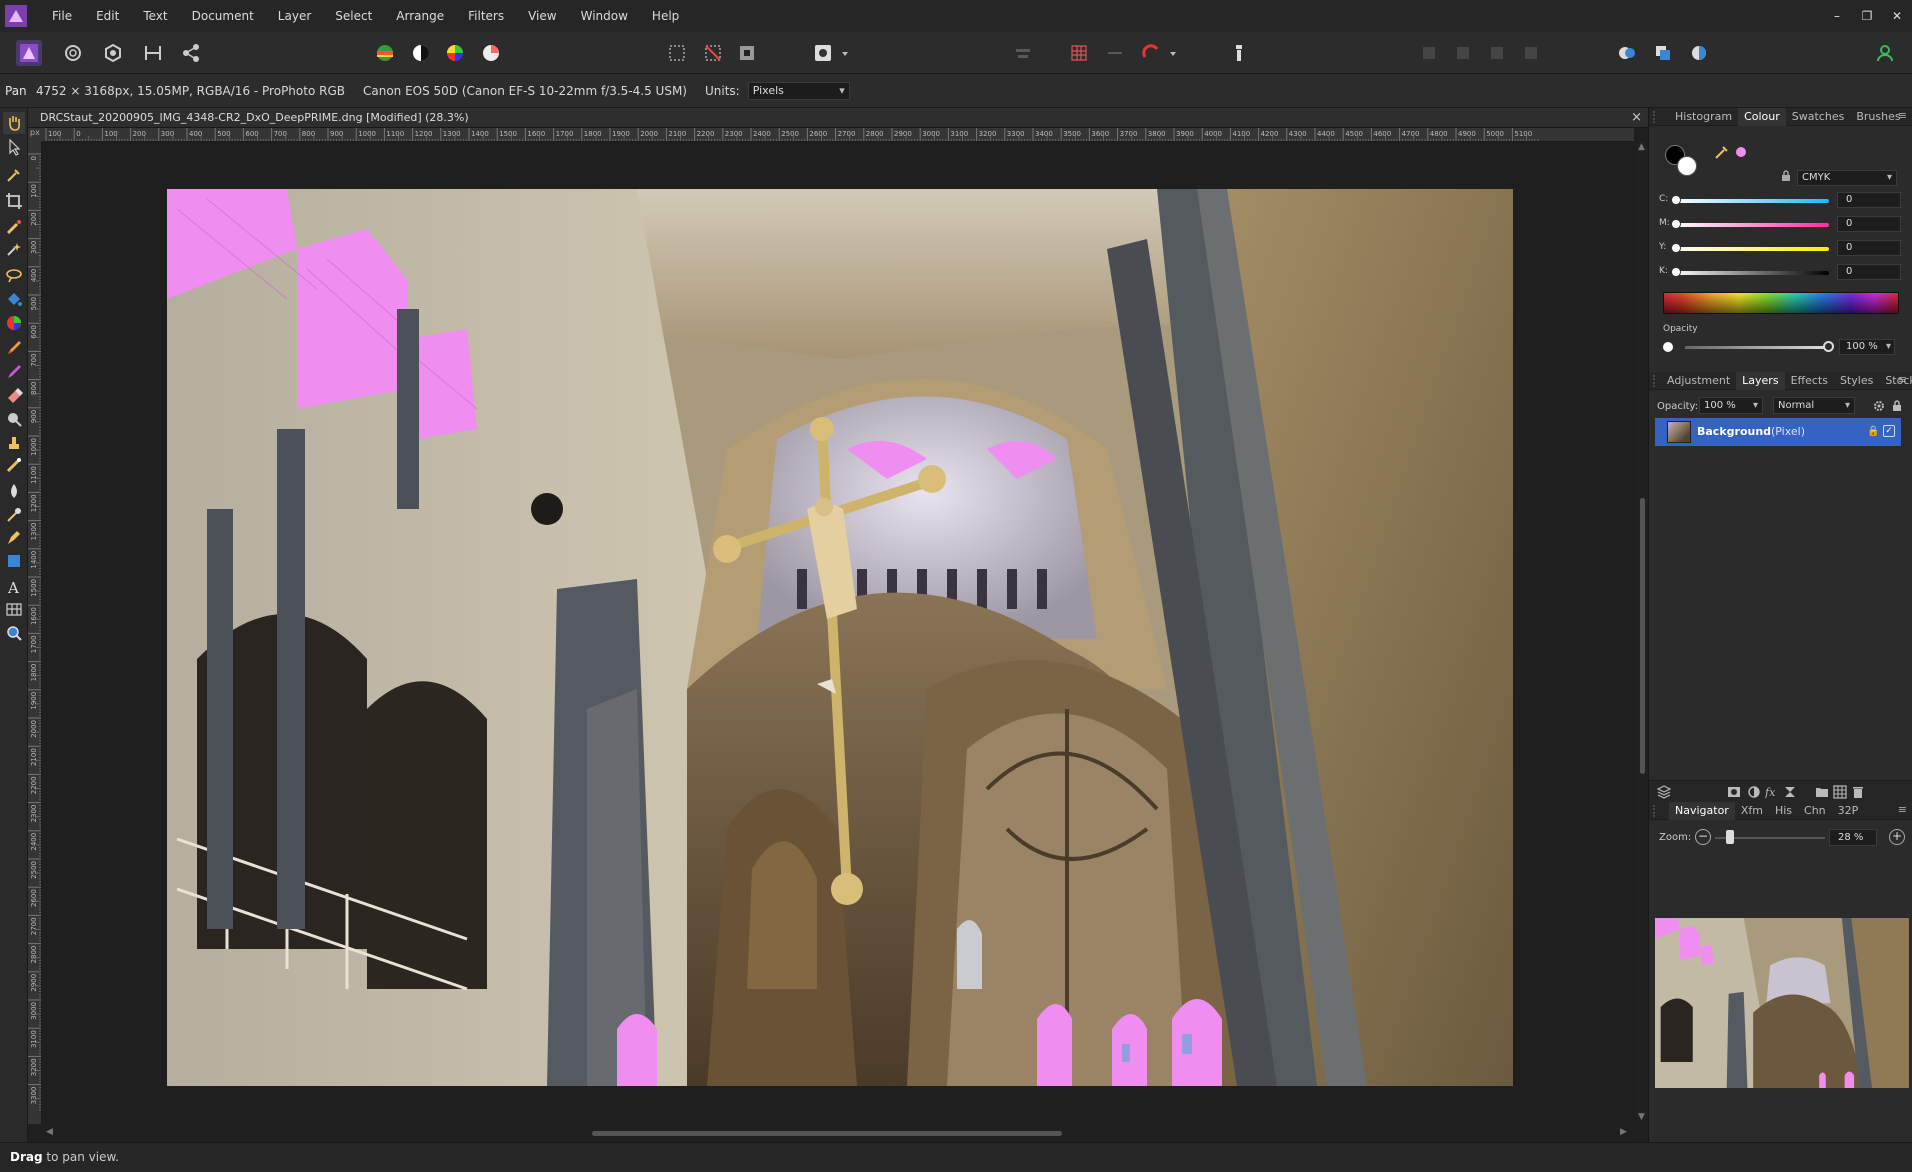 This screenshot has width=1912, height=1172. What do you see at coordinates (542, 16) in the screenshot?
I see `menu-view: View` at bounding box center [542, 16].